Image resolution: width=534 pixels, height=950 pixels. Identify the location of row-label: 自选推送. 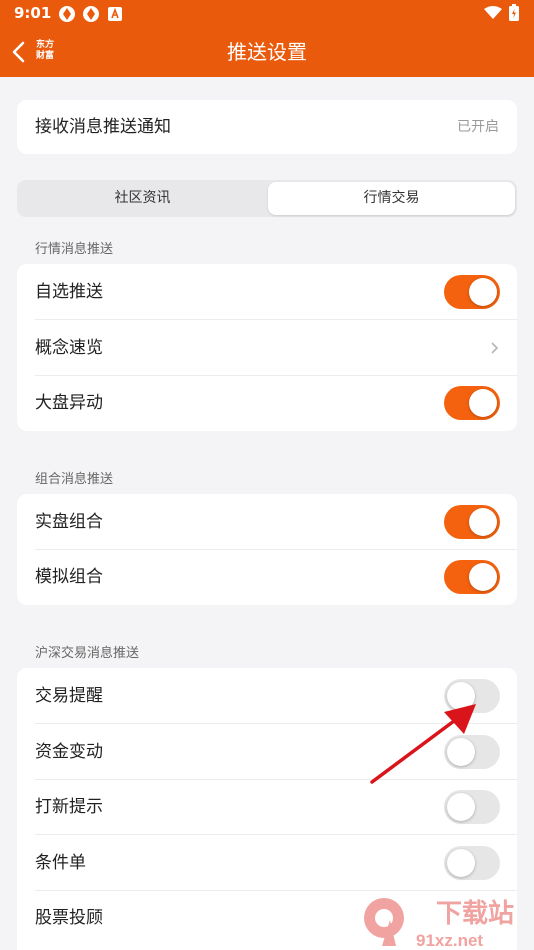
(69, 292).